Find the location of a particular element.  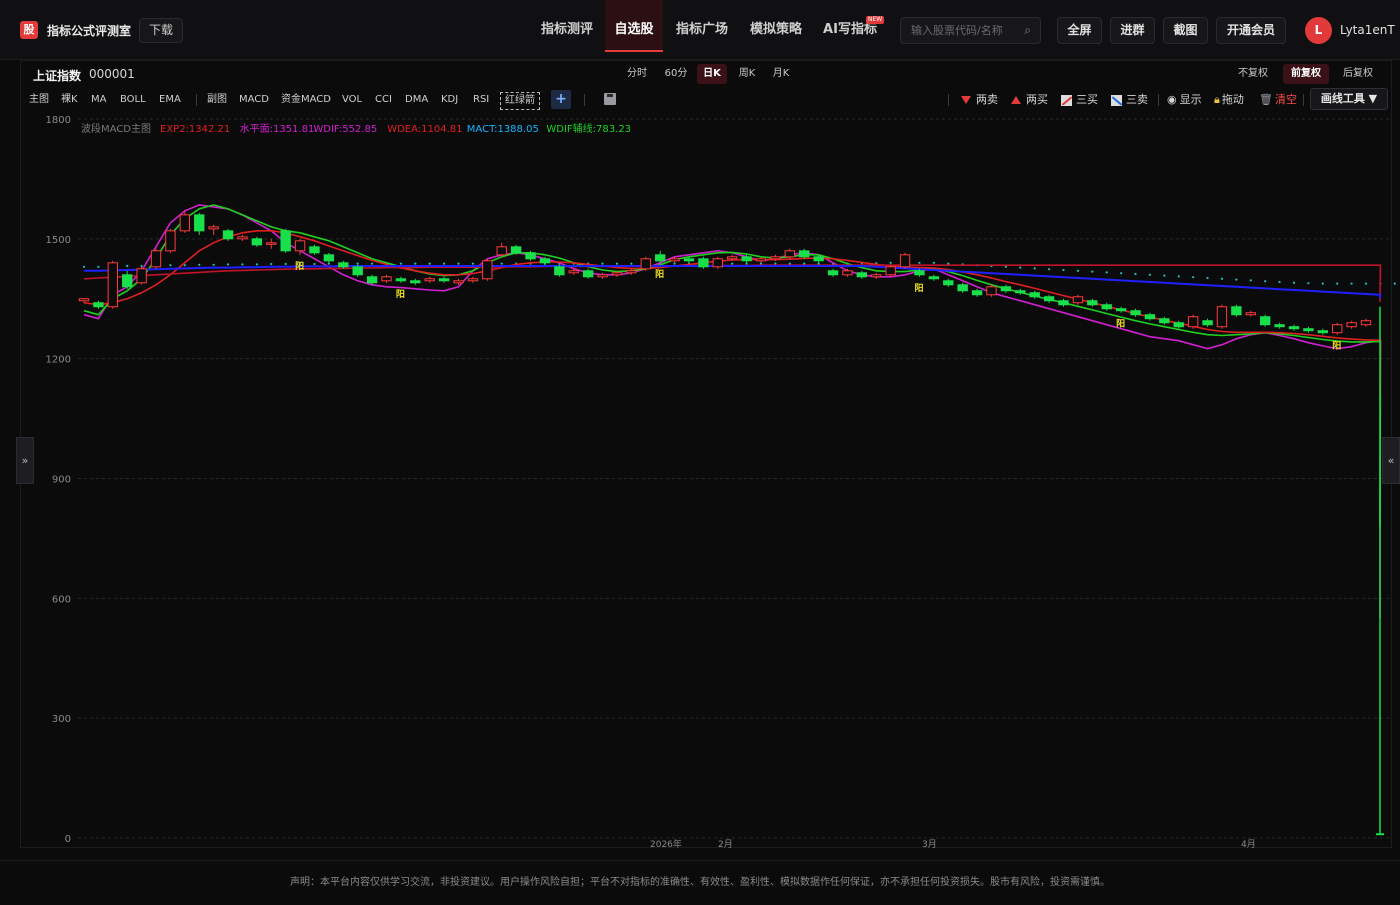

search-input is located at coordinates (957, 30).